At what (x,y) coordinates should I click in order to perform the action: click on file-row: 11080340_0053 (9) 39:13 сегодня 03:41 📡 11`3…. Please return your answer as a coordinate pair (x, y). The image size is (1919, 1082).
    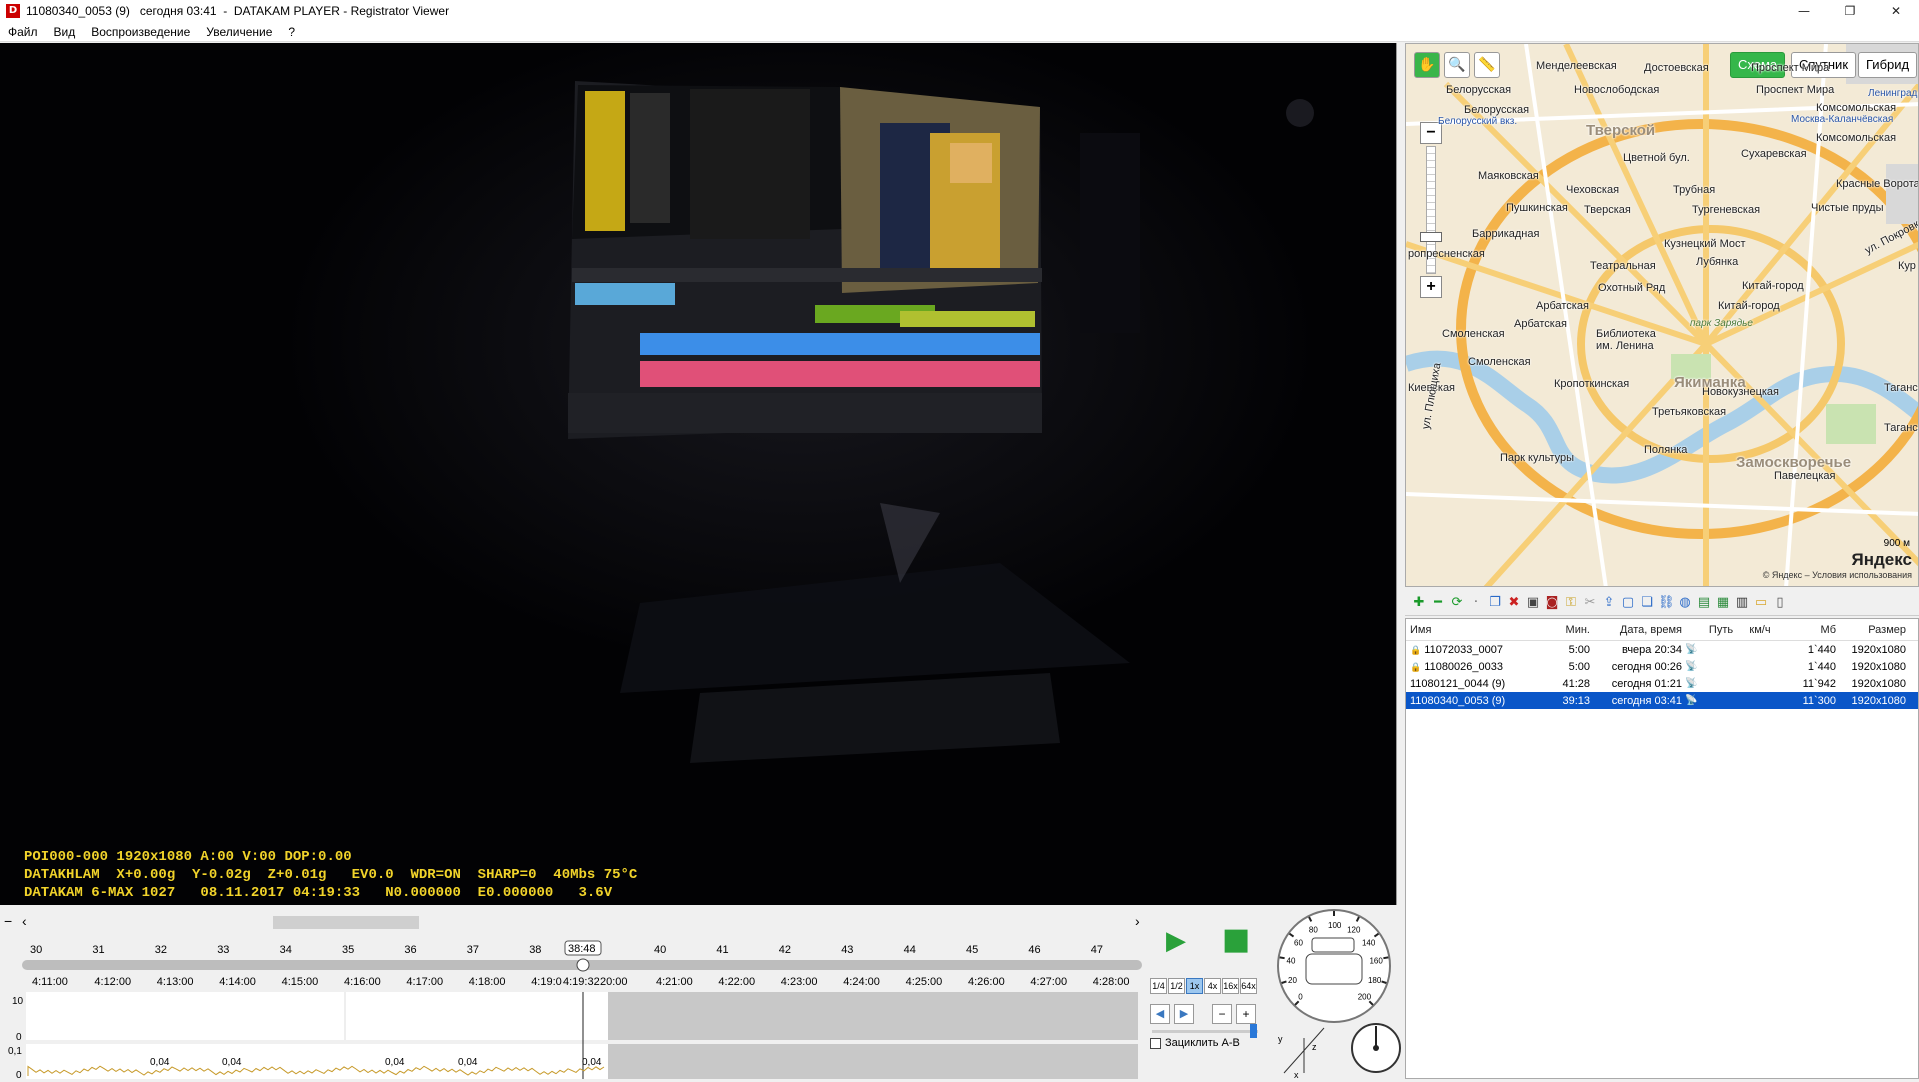
    Looking at the image, I should click on (1662, 700).